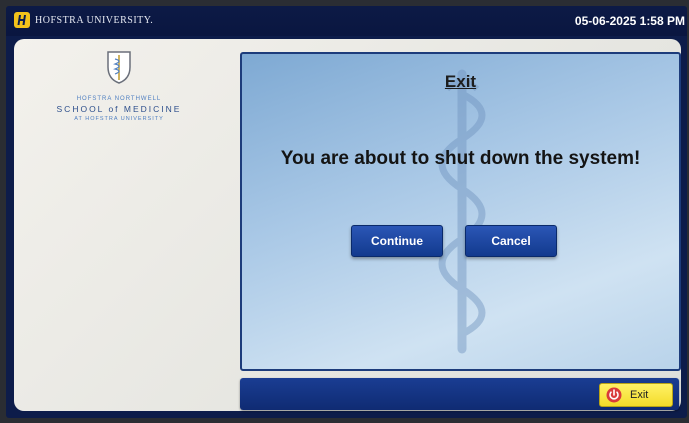 The image size is (689, 423). What do you see at coordinates (119, 109) in the screenshot?
I see `school-name-line2: SCHOOL of MEDICINE` at bounding box center [119, 109].